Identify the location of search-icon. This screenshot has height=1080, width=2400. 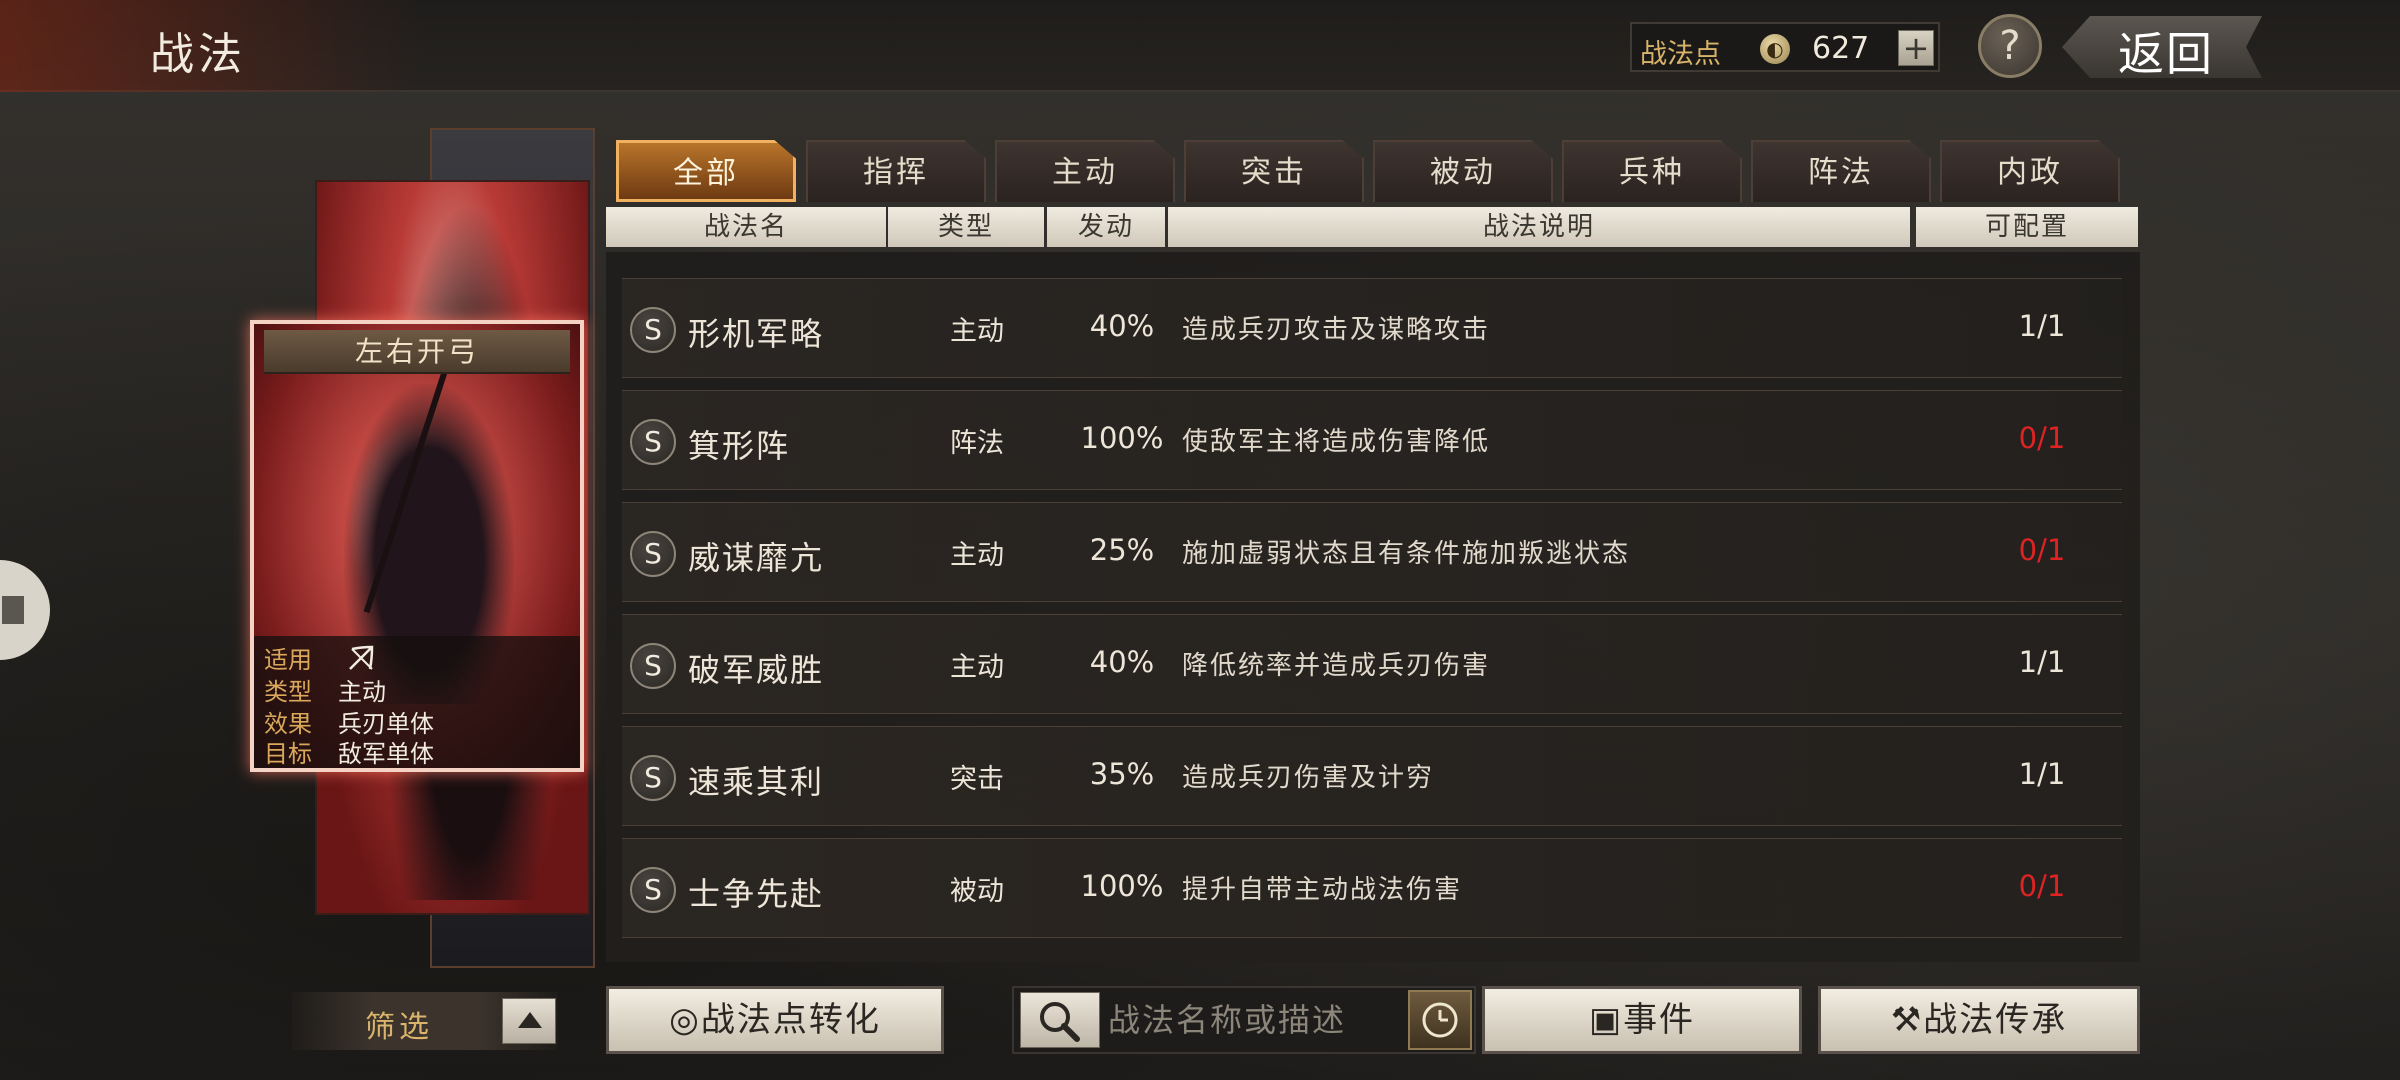
(1060, 1022).